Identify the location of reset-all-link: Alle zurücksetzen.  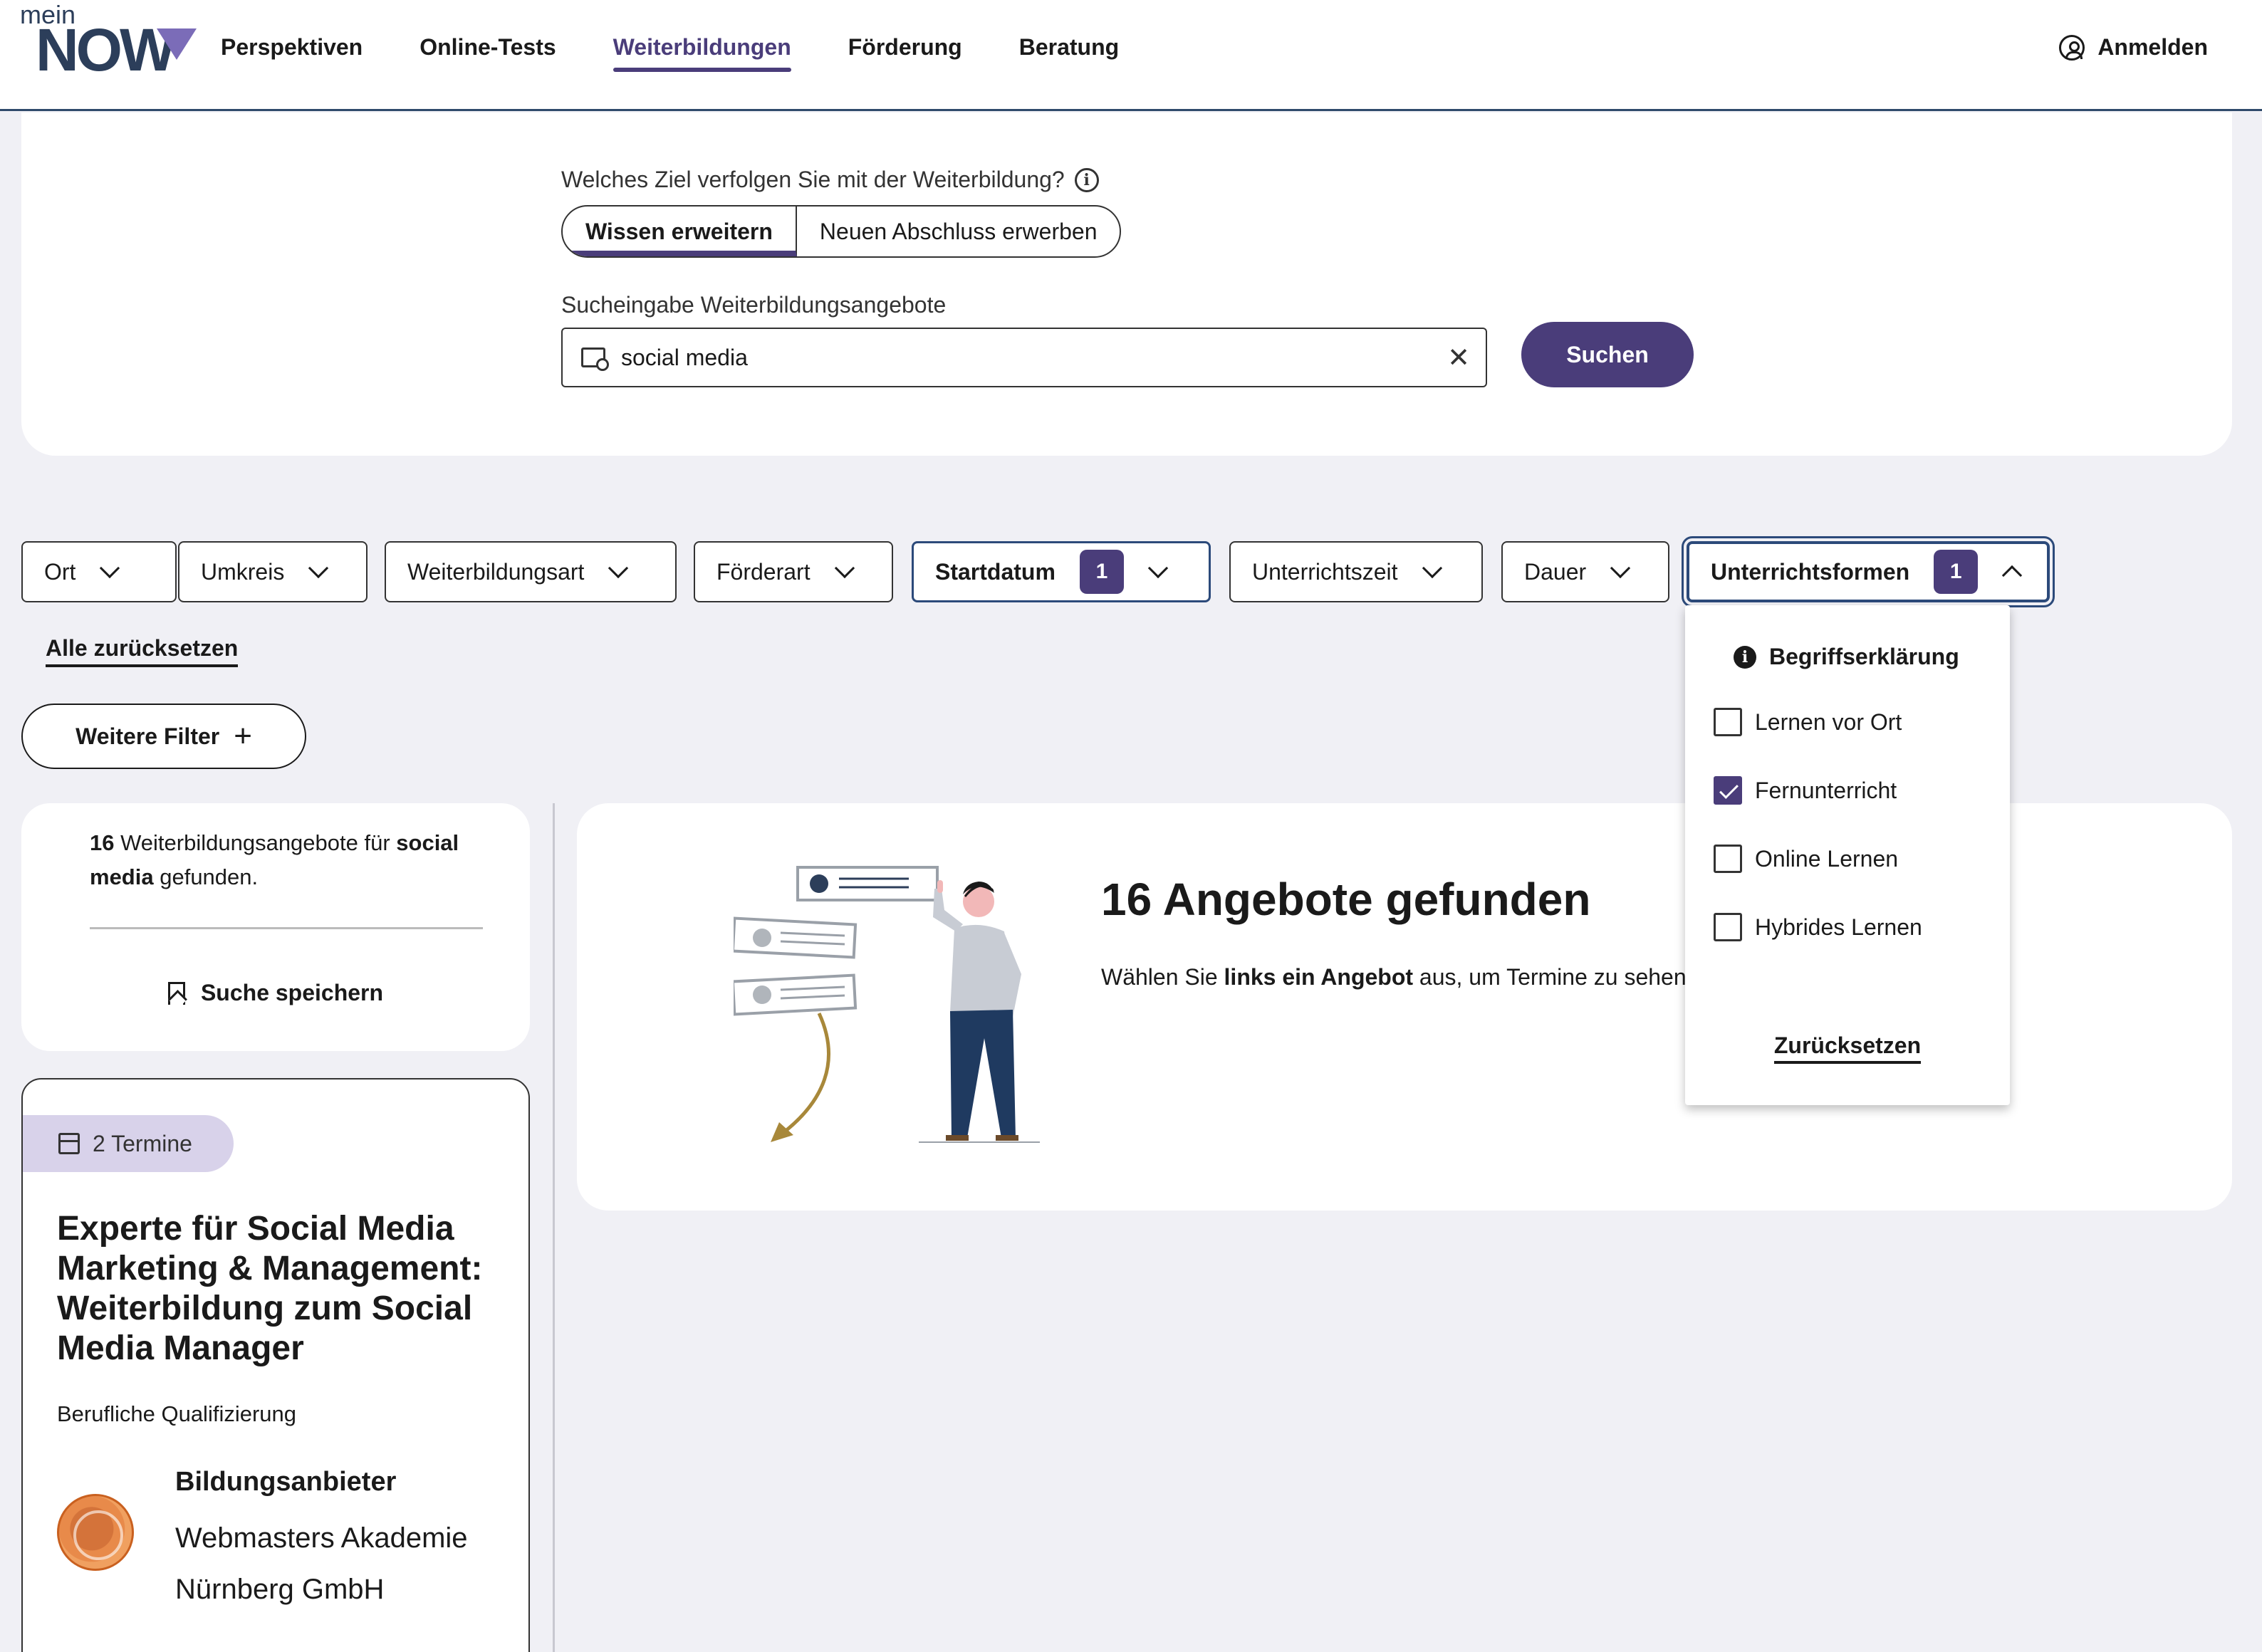
(143, 651).